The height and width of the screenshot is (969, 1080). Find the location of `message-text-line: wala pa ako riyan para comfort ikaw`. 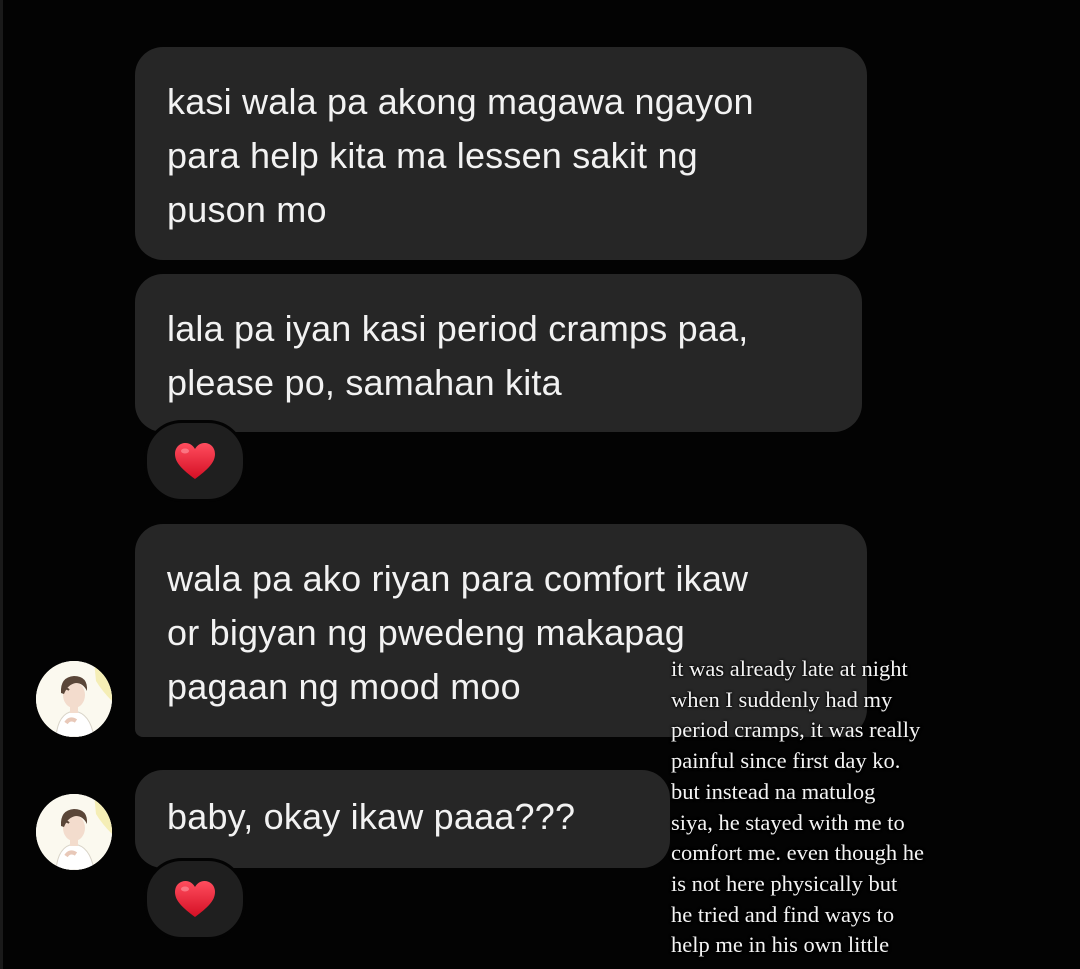

message-text-line: wala pa ako riyan para comfort ikaw is located at coordinates (458, 578).